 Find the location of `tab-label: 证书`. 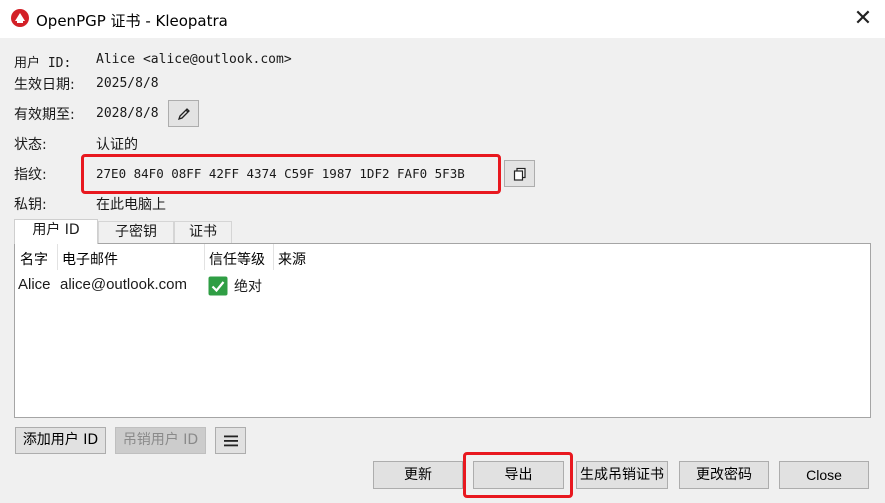

tab-label: 证书 is located at coordinates (203, 232).